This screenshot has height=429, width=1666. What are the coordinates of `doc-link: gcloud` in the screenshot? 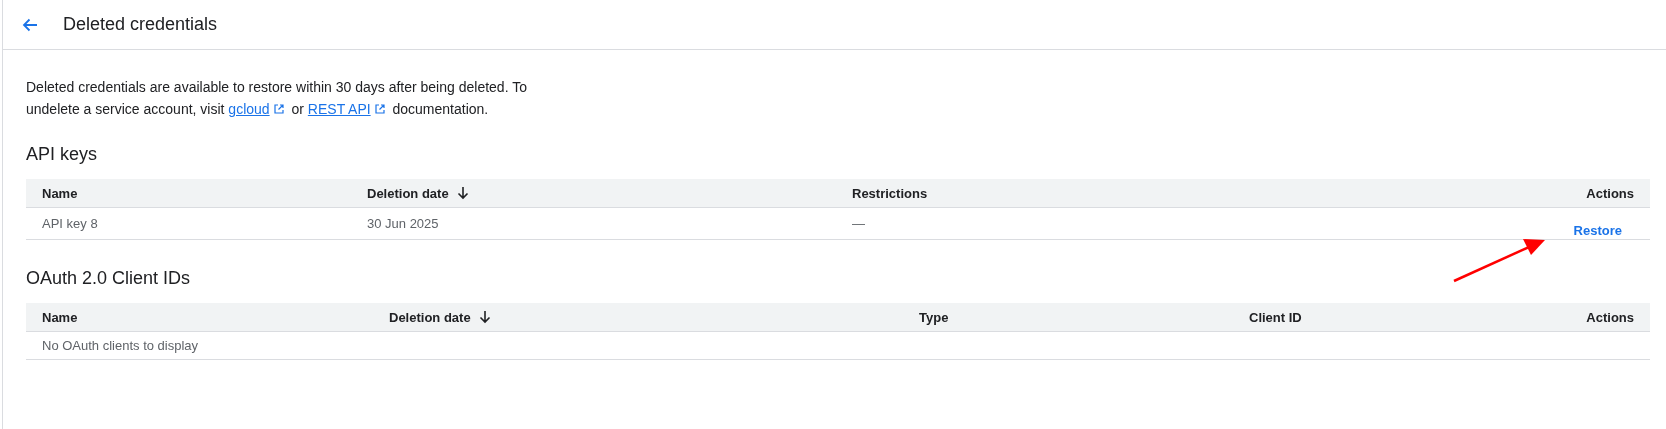 It's located at (249, 109).